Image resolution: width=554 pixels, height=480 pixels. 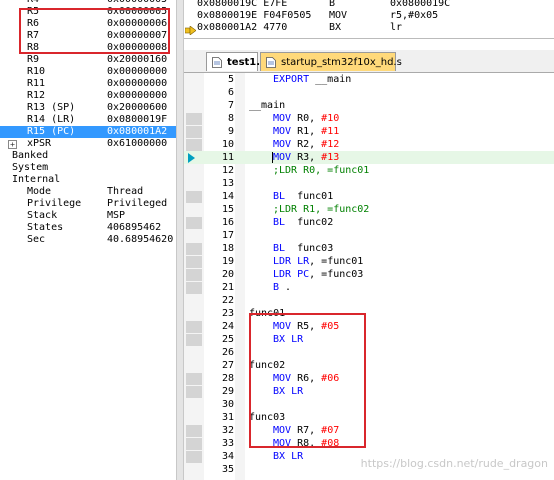 I want to click on line-number: 9, so click(x=230, y=131).